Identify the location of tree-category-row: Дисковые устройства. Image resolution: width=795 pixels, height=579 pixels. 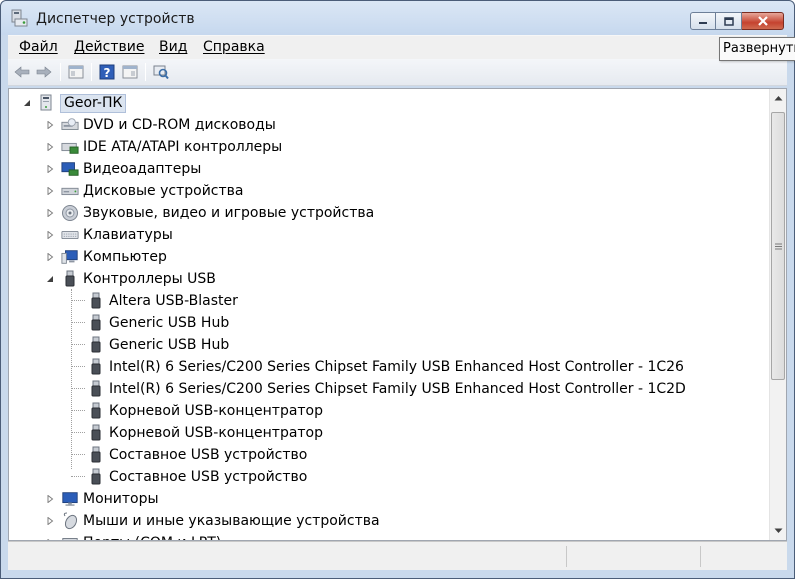
(144, 191).